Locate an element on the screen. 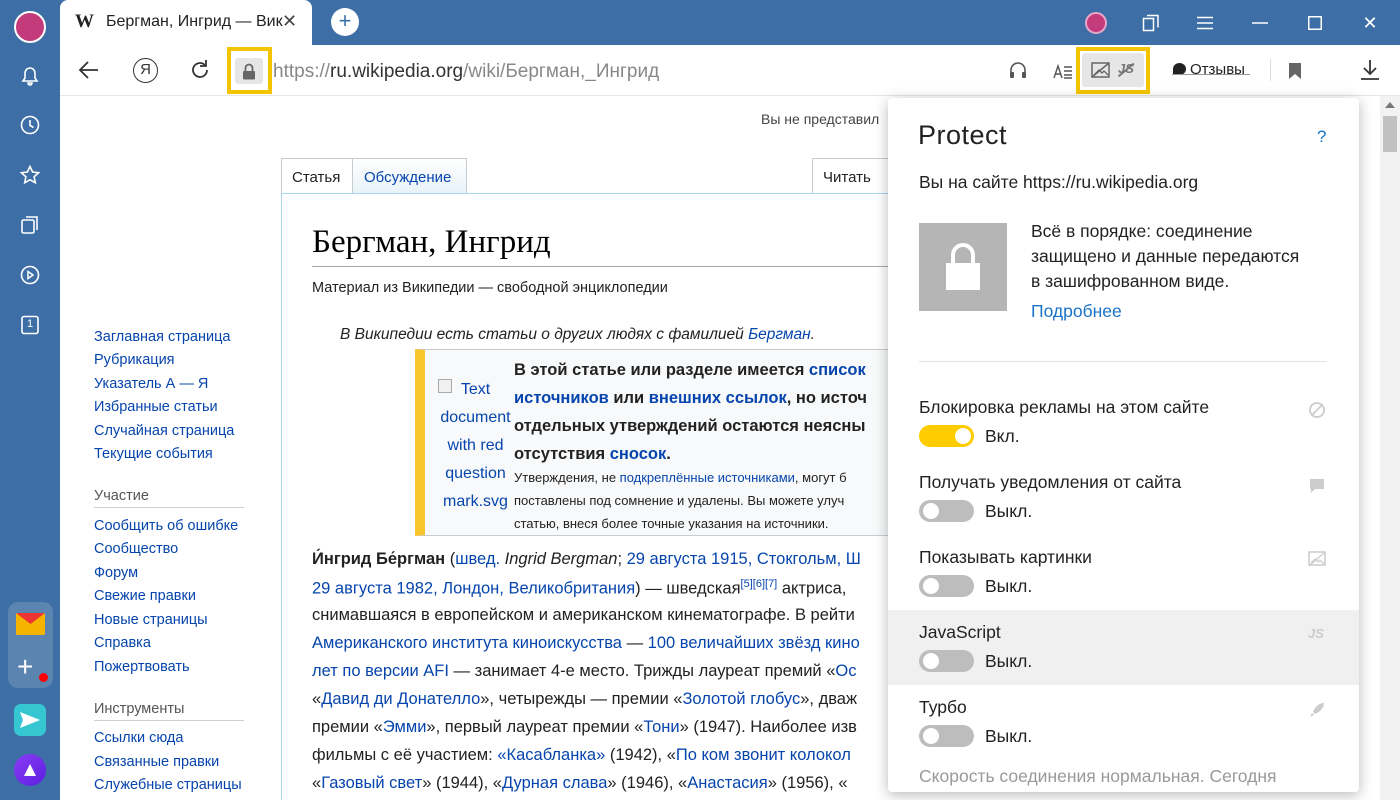 The width and height of the screenshot is (1400, 800). maximize-icon is located at coordinates (1315, 23).